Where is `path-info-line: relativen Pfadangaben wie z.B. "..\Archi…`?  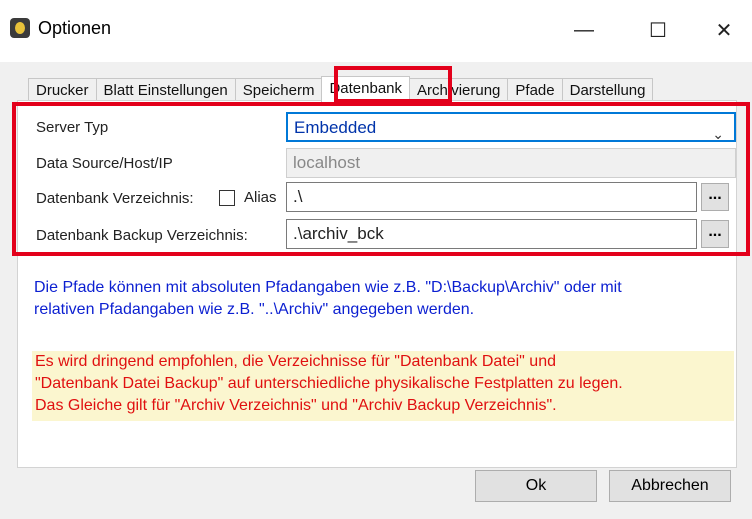 path-info-line: relativen Pfadangaben wie z.B. "..\Archi… is located at coordinates (254, 309).